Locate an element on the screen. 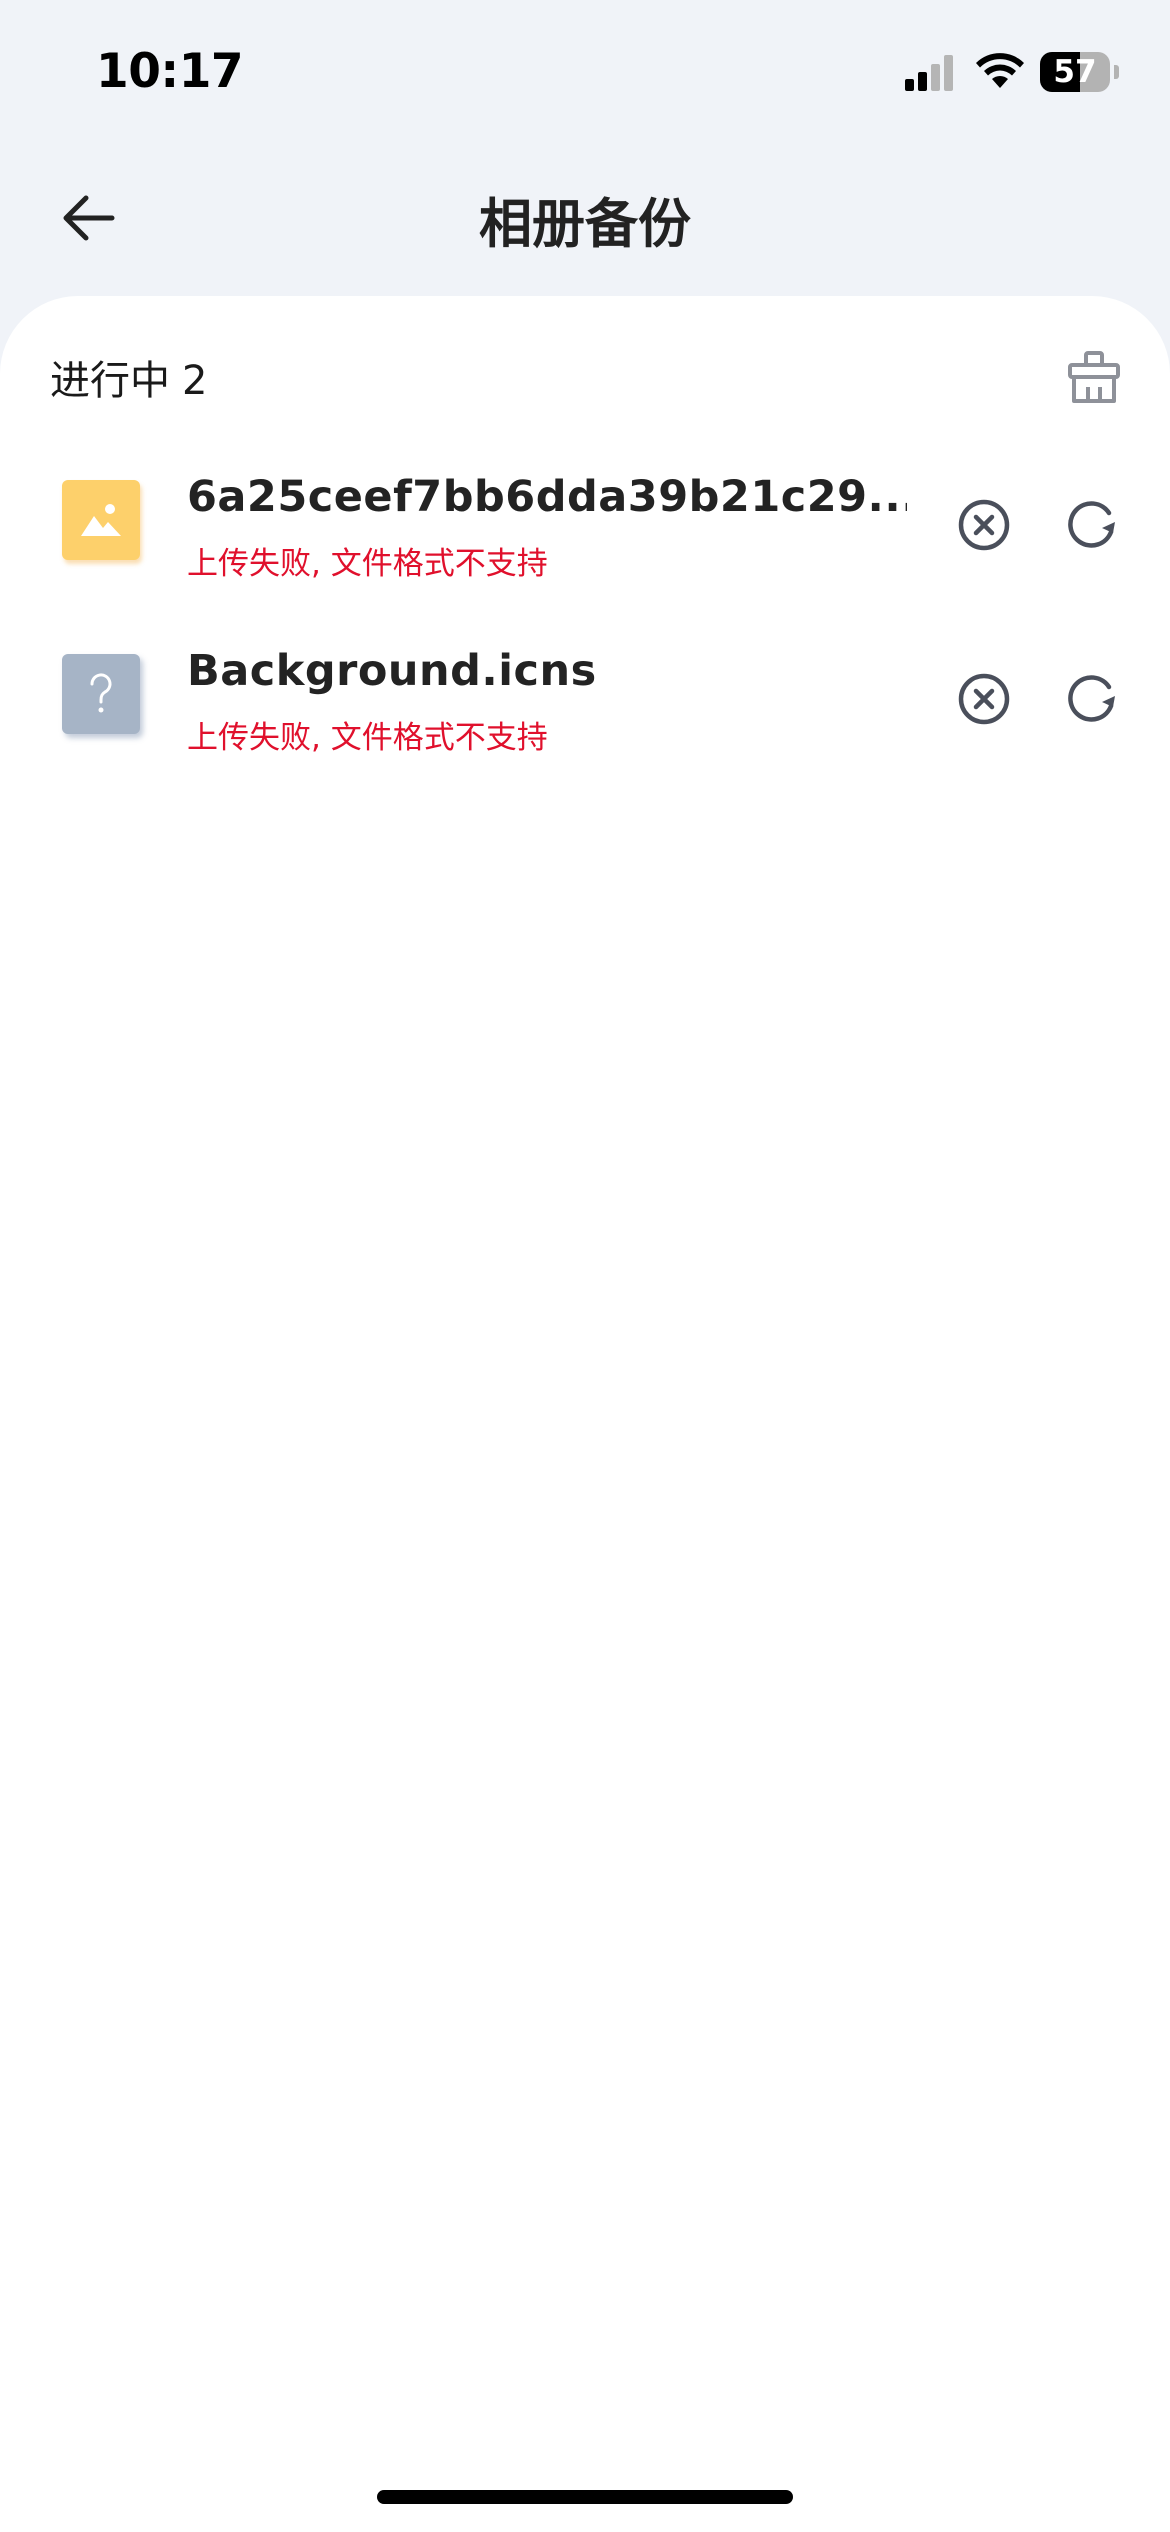 Image resolution: width=1170 pixels, height=2532 pixels. status-time: 10:17 is located at coordinates (170, 71).